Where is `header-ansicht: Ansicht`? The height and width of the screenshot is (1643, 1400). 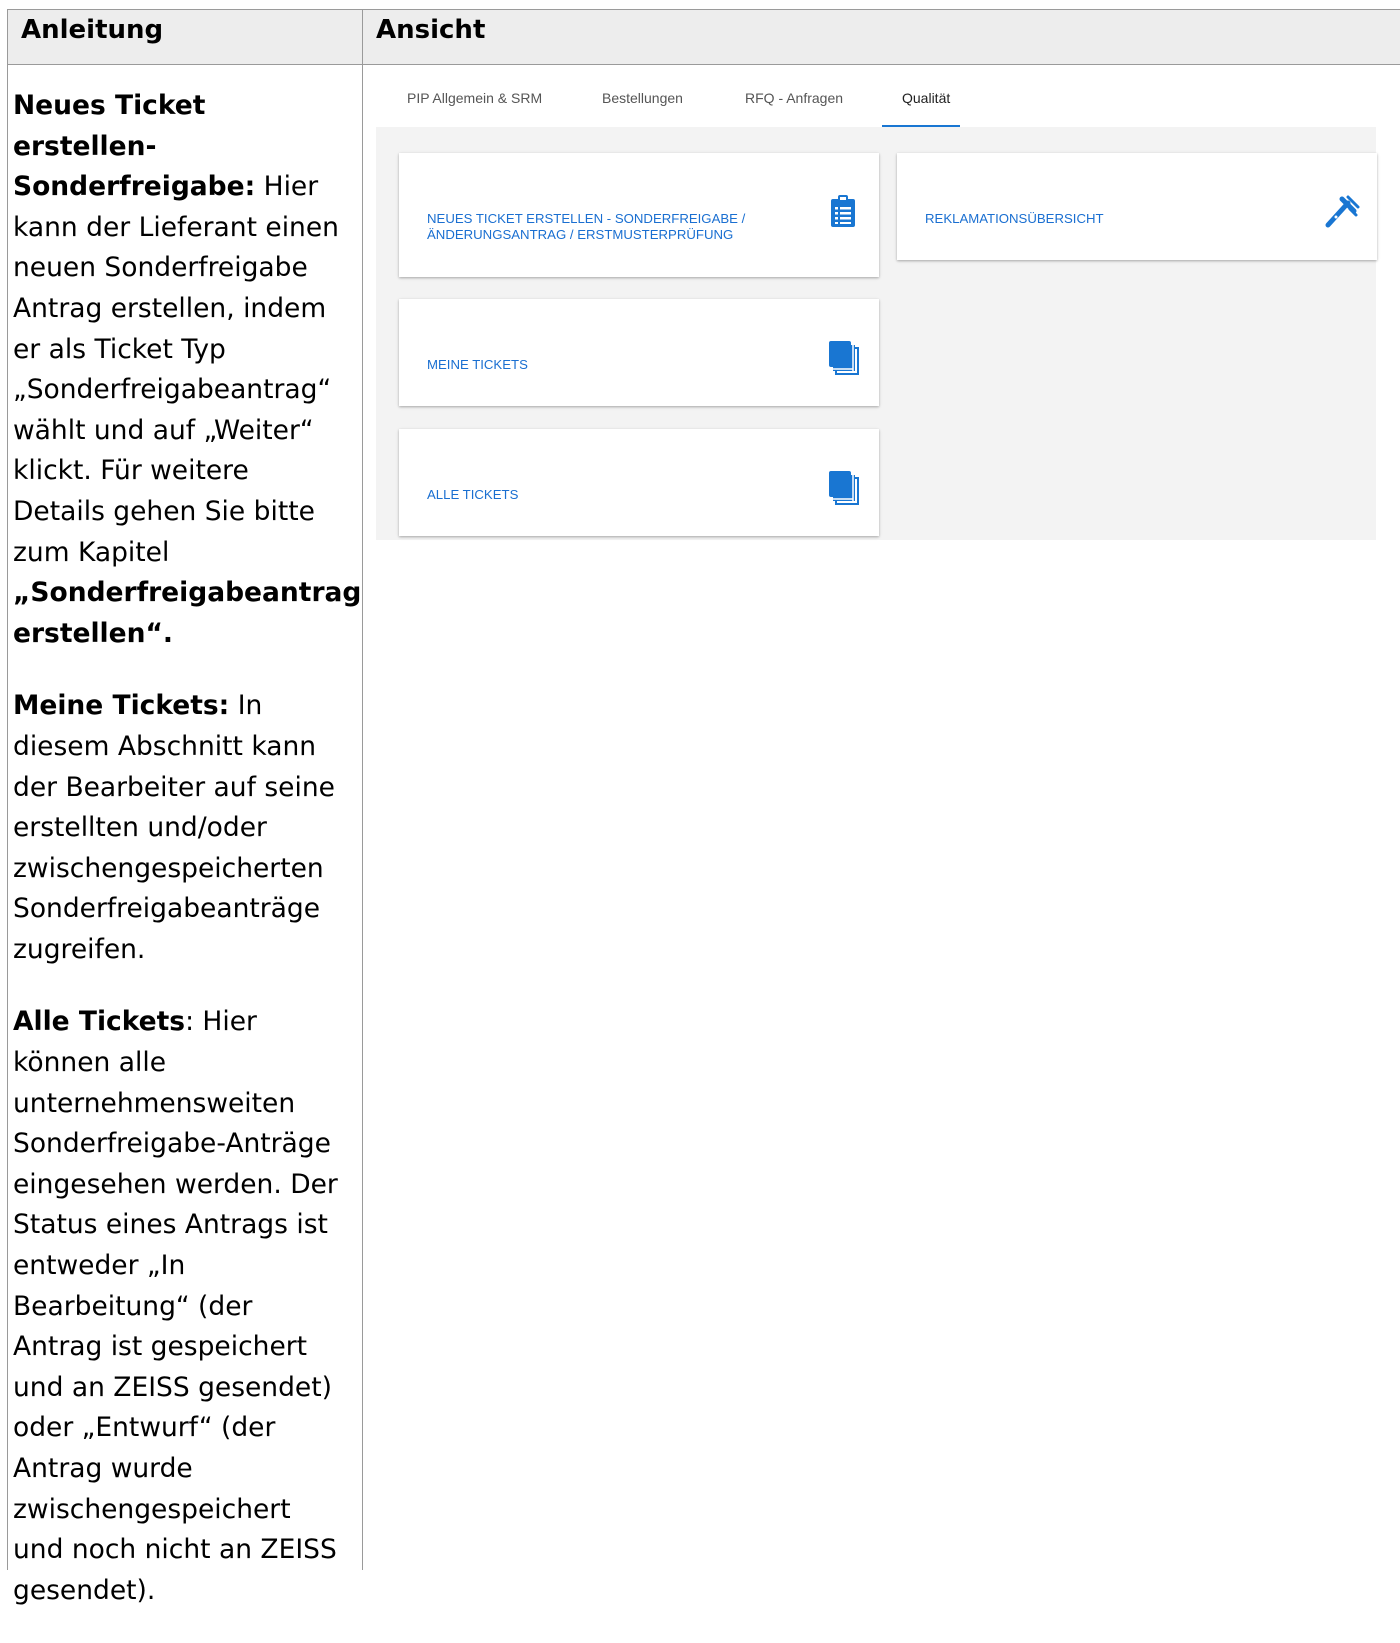
header-ansicht: Ansicht is located at coordinates (431, 30).